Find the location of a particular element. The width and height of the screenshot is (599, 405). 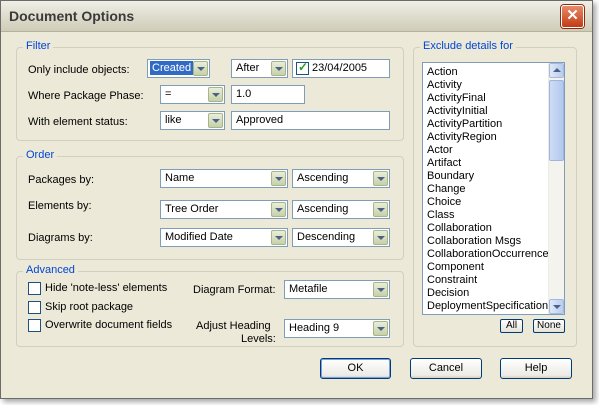

ok-label: OK is located at coordinates (355, 368).